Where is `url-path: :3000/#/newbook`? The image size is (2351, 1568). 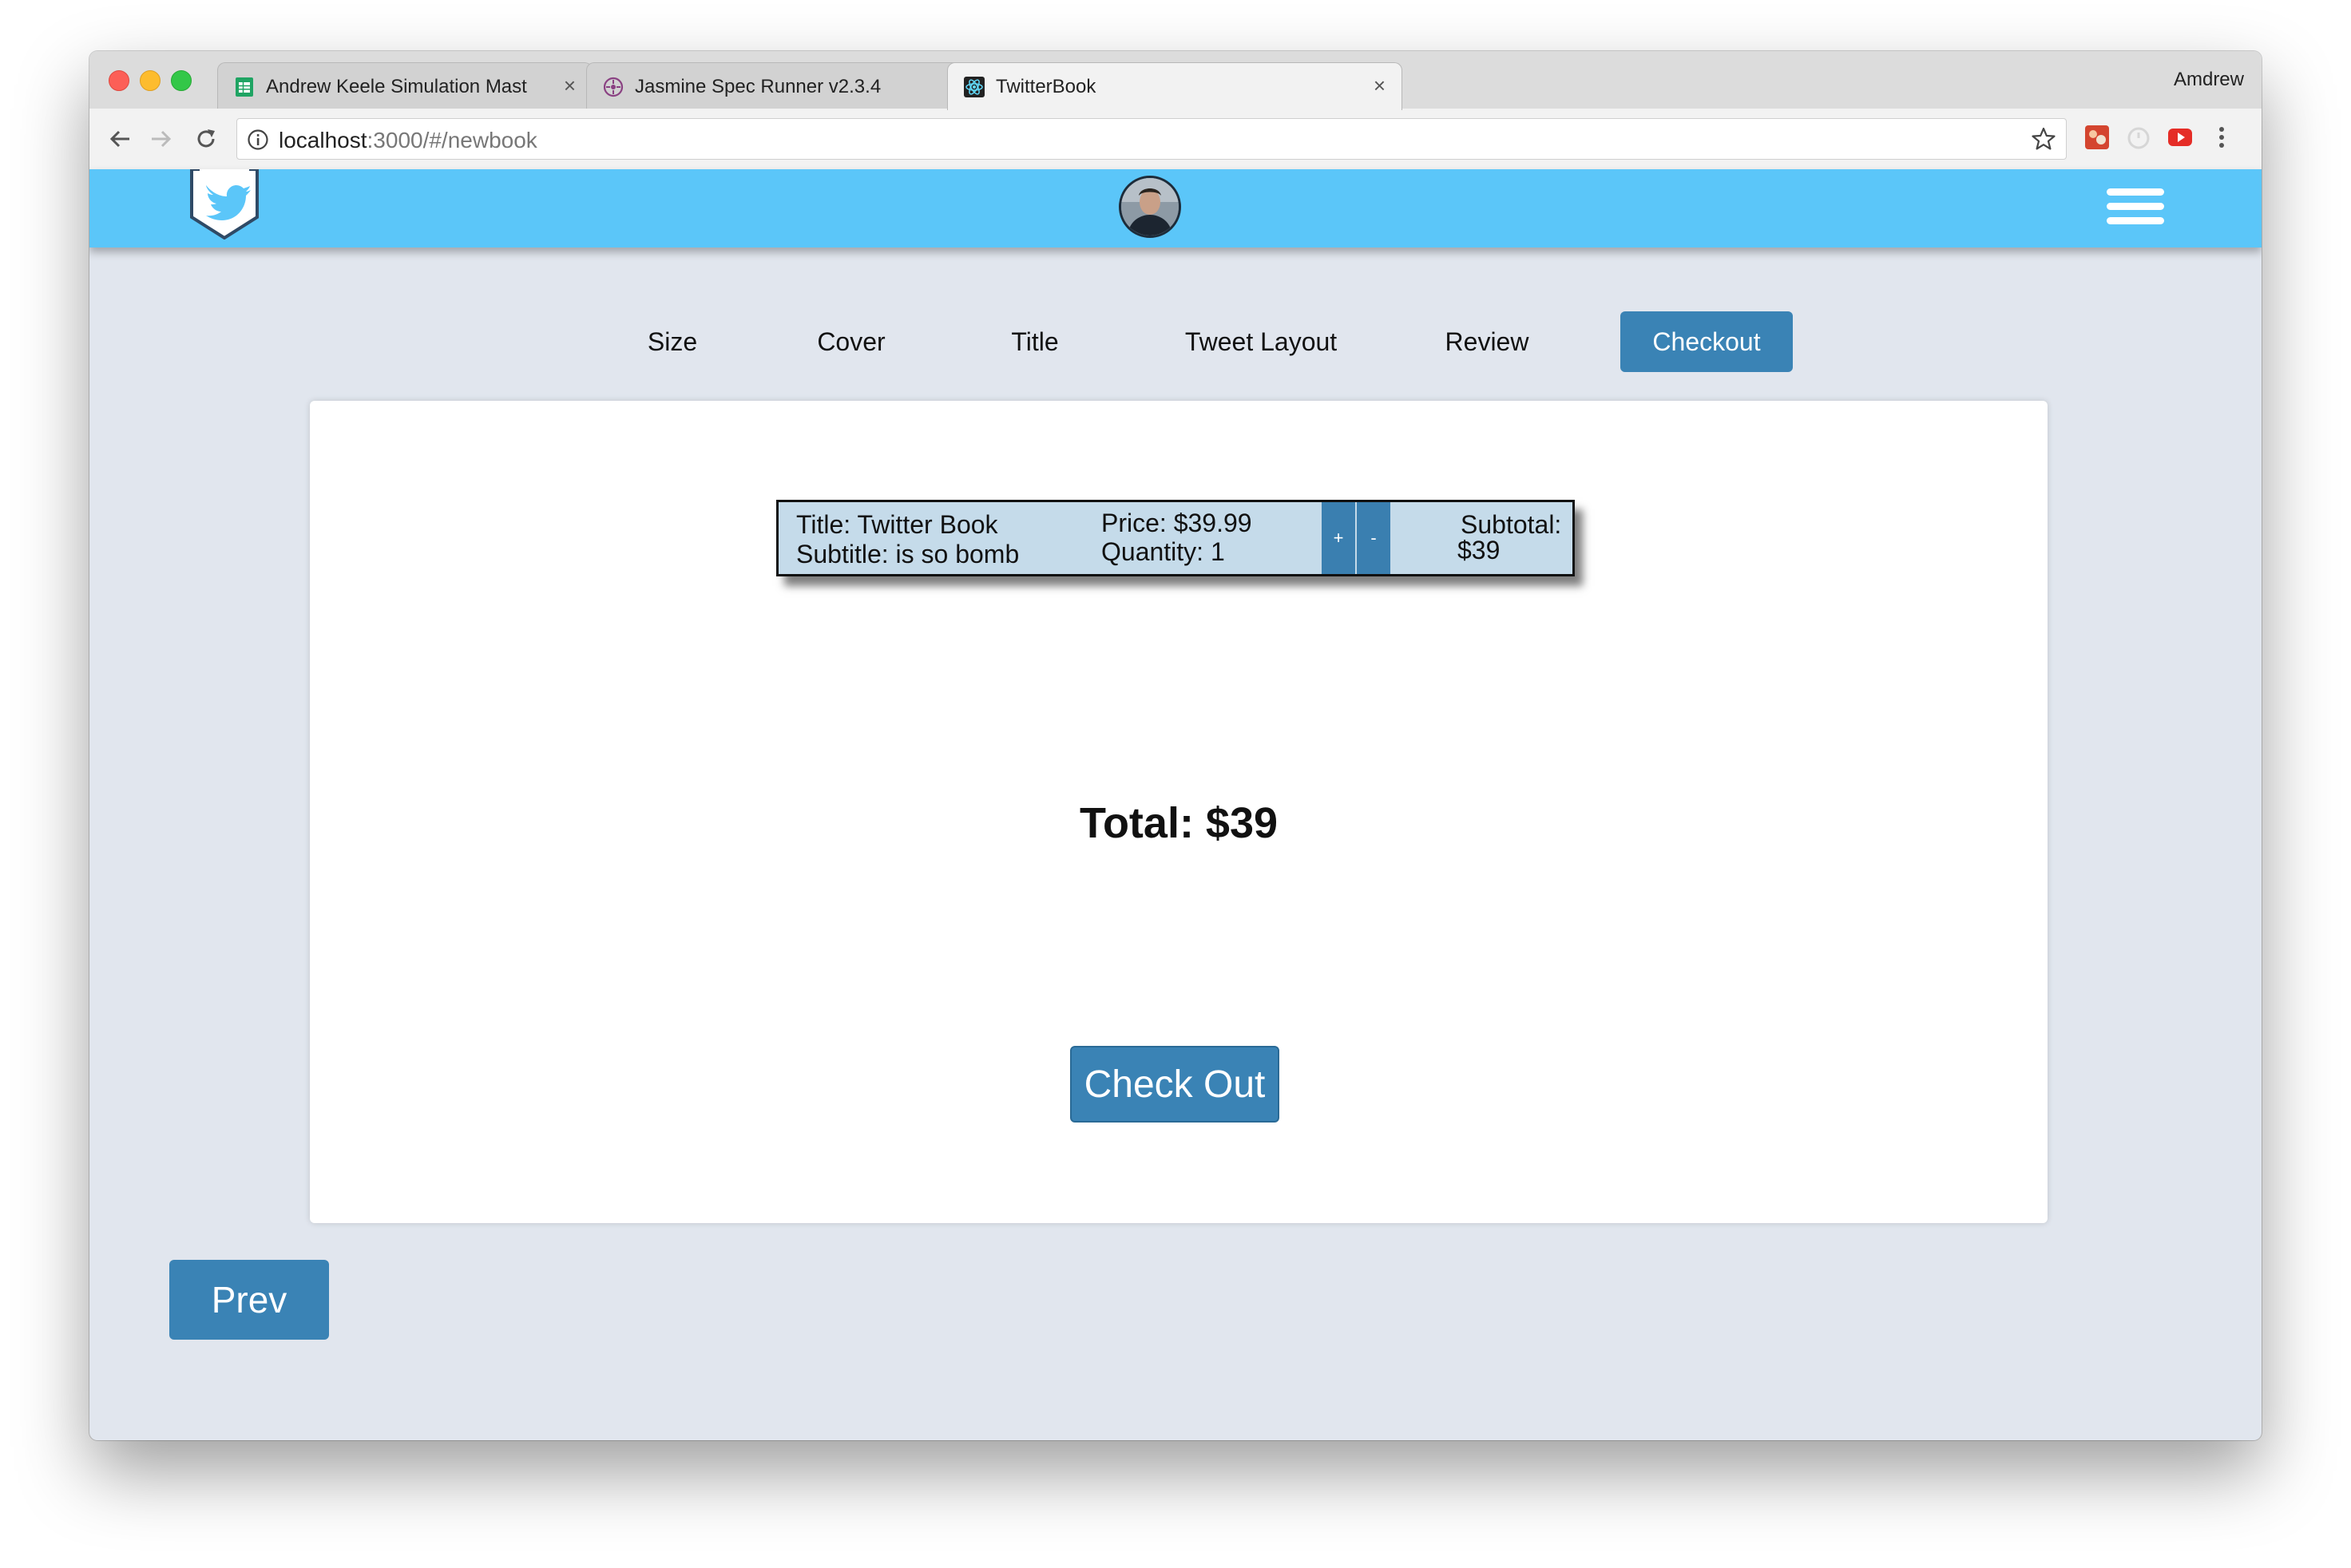
url-path: :3000/#/newbook is located at coordinates (452, 140).